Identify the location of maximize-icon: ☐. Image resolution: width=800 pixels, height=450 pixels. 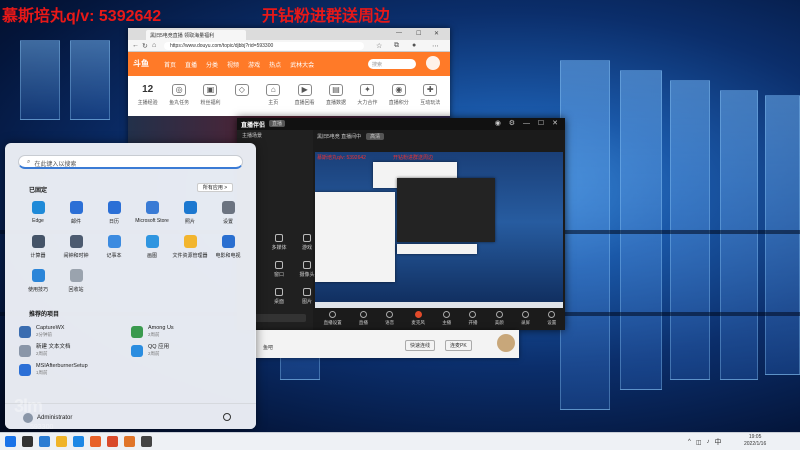
(418, 33).